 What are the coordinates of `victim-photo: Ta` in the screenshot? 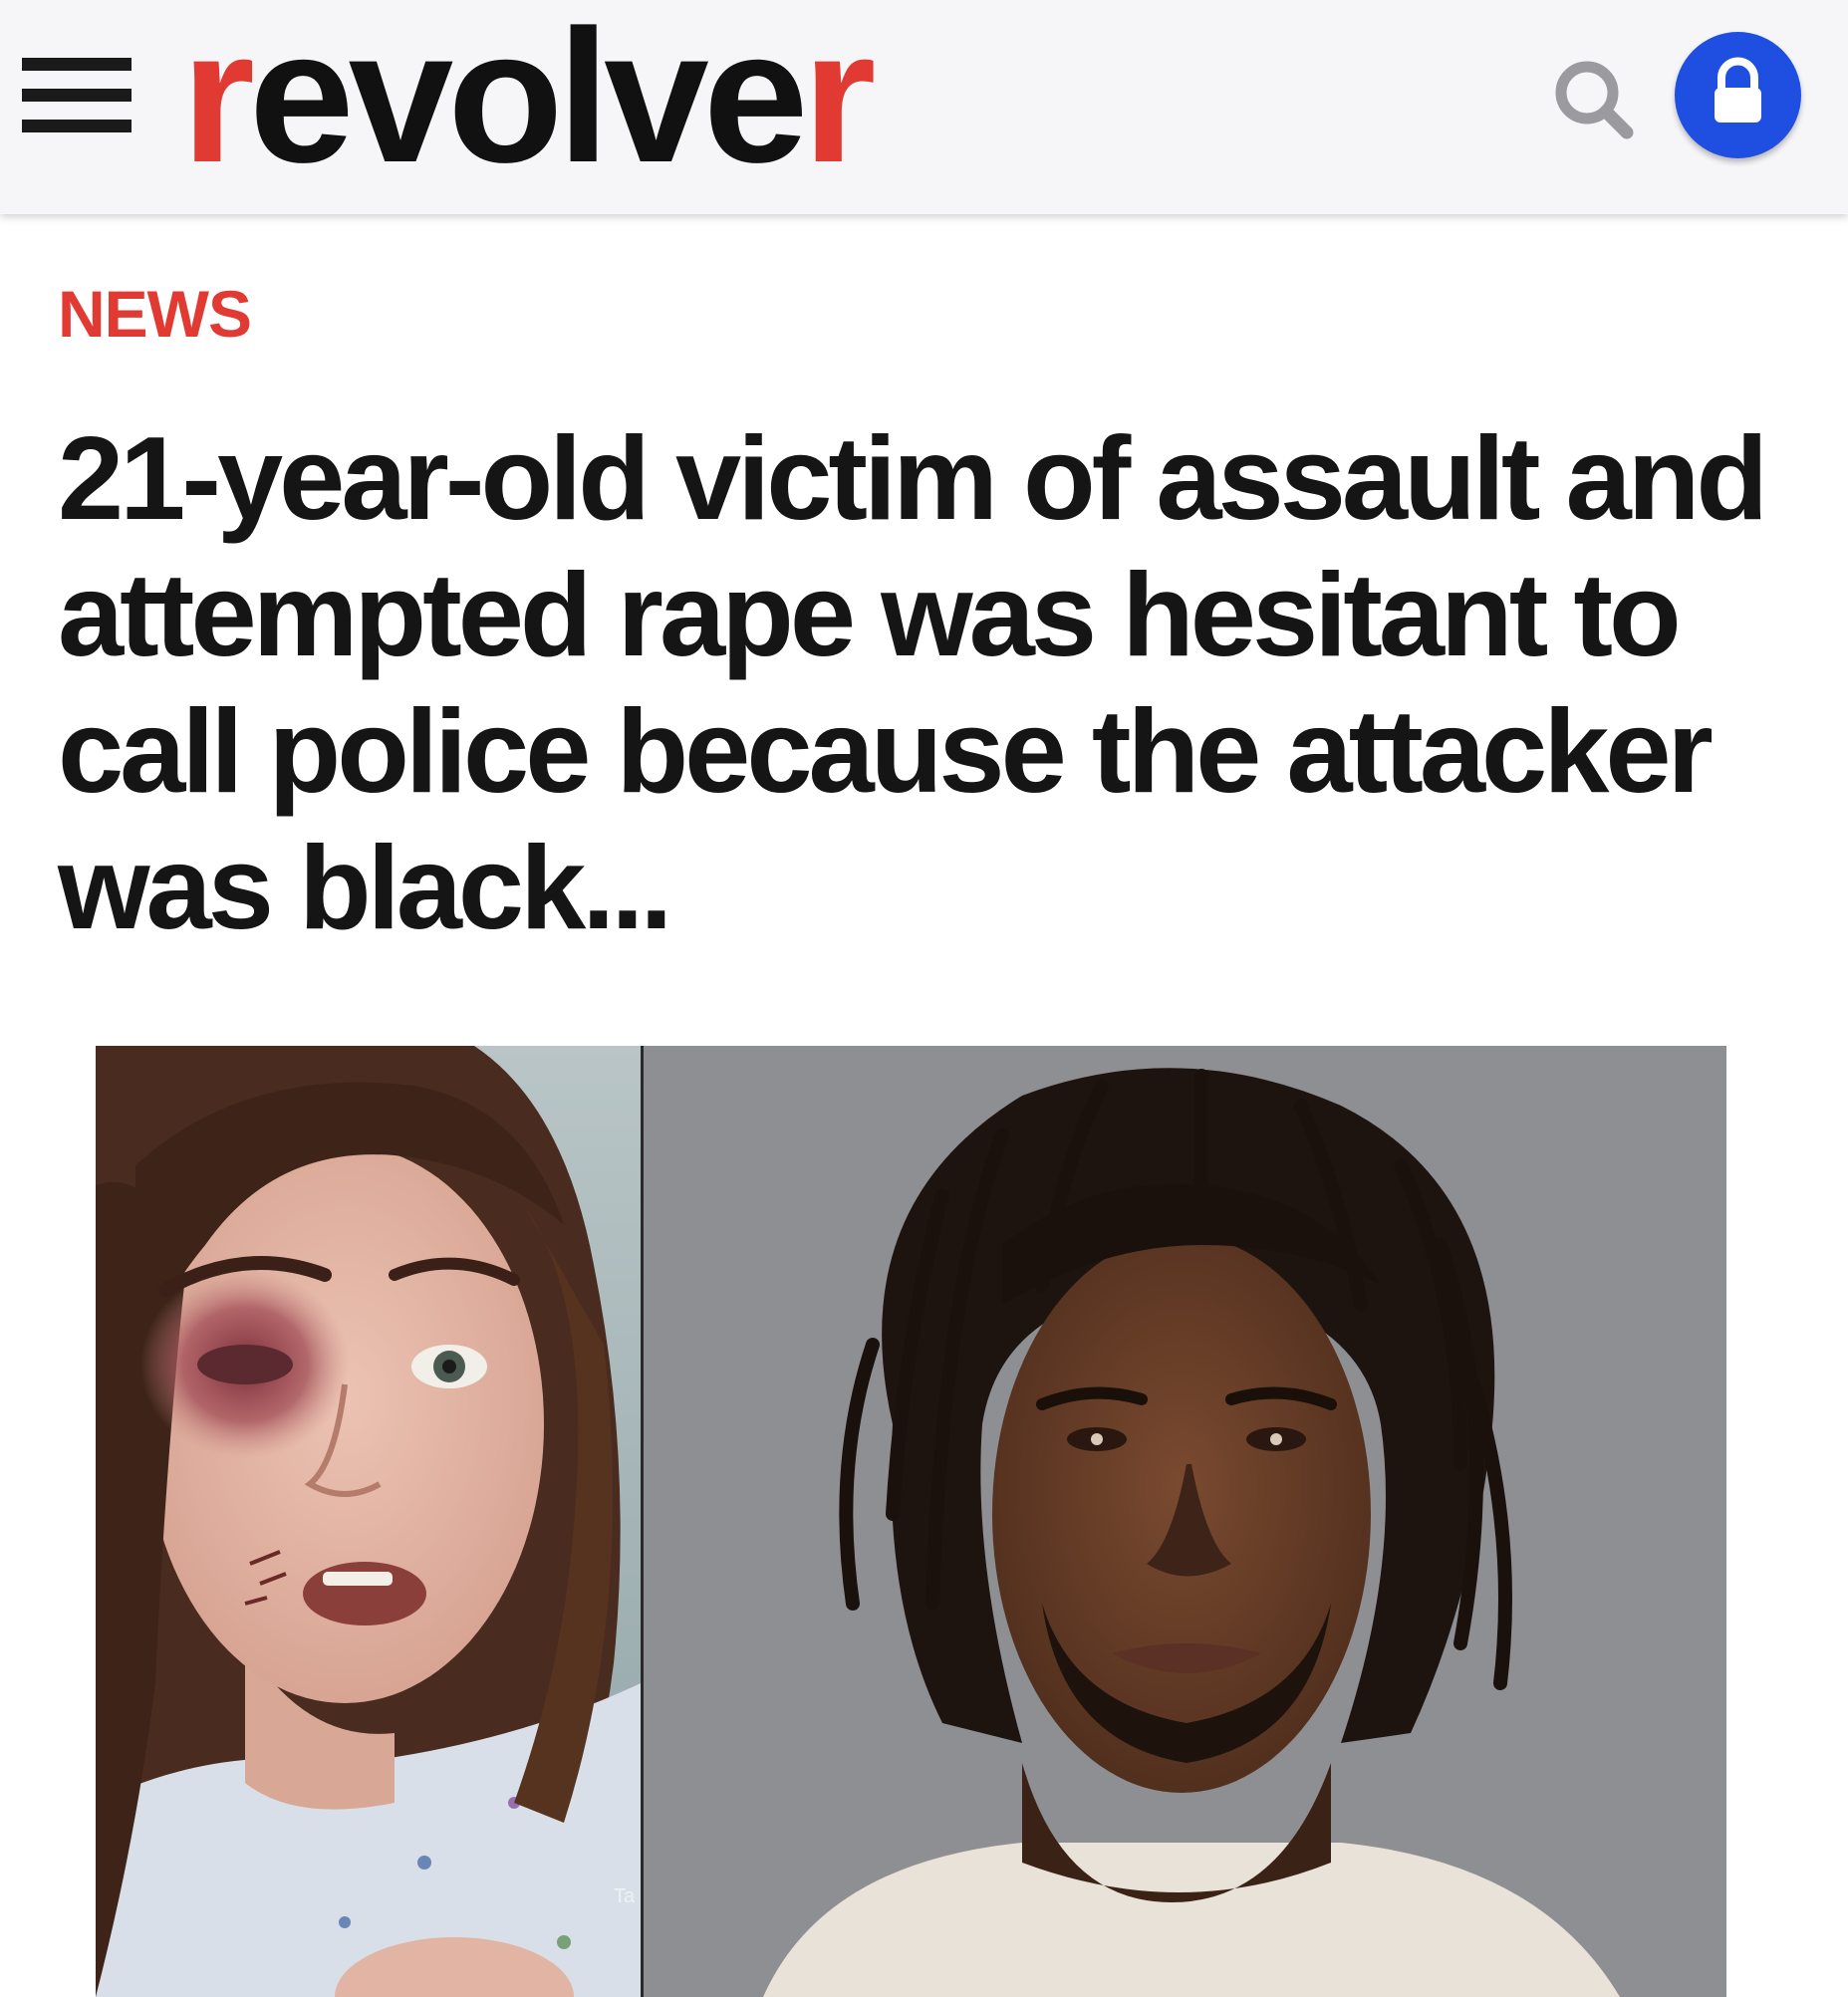 It's located at (369, 1521).